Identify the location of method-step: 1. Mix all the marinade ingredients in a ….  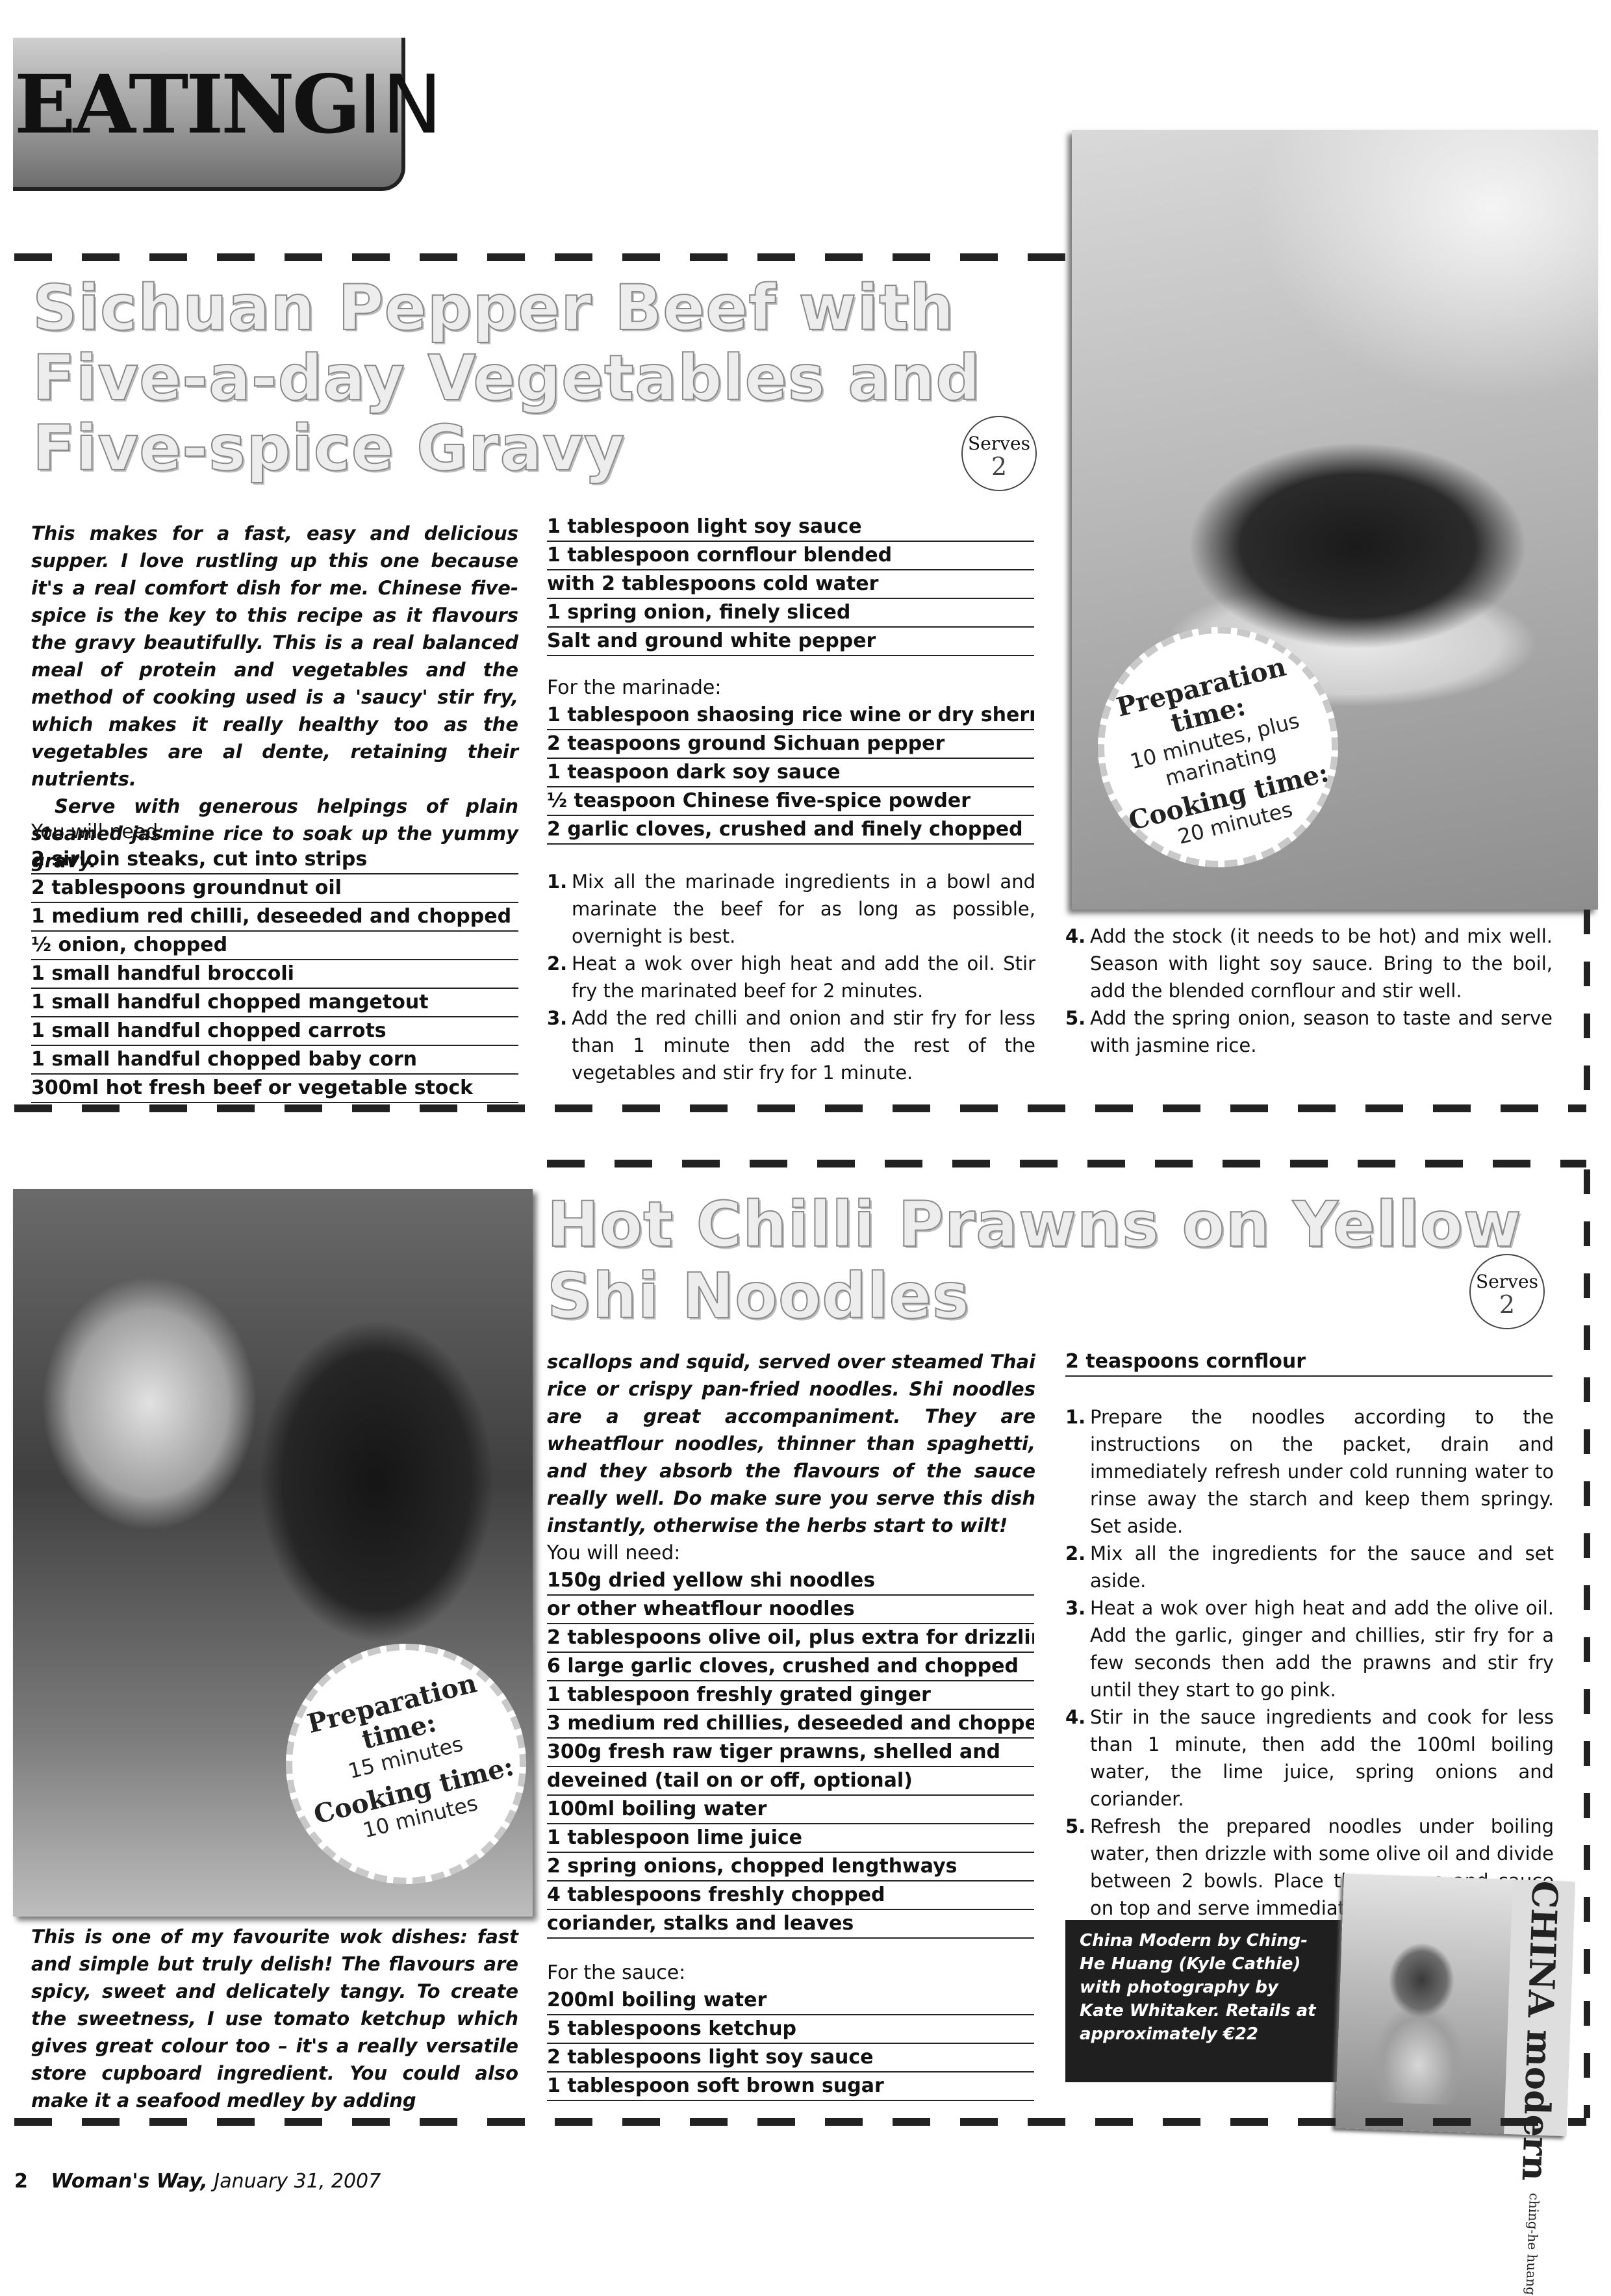
(791, 909).